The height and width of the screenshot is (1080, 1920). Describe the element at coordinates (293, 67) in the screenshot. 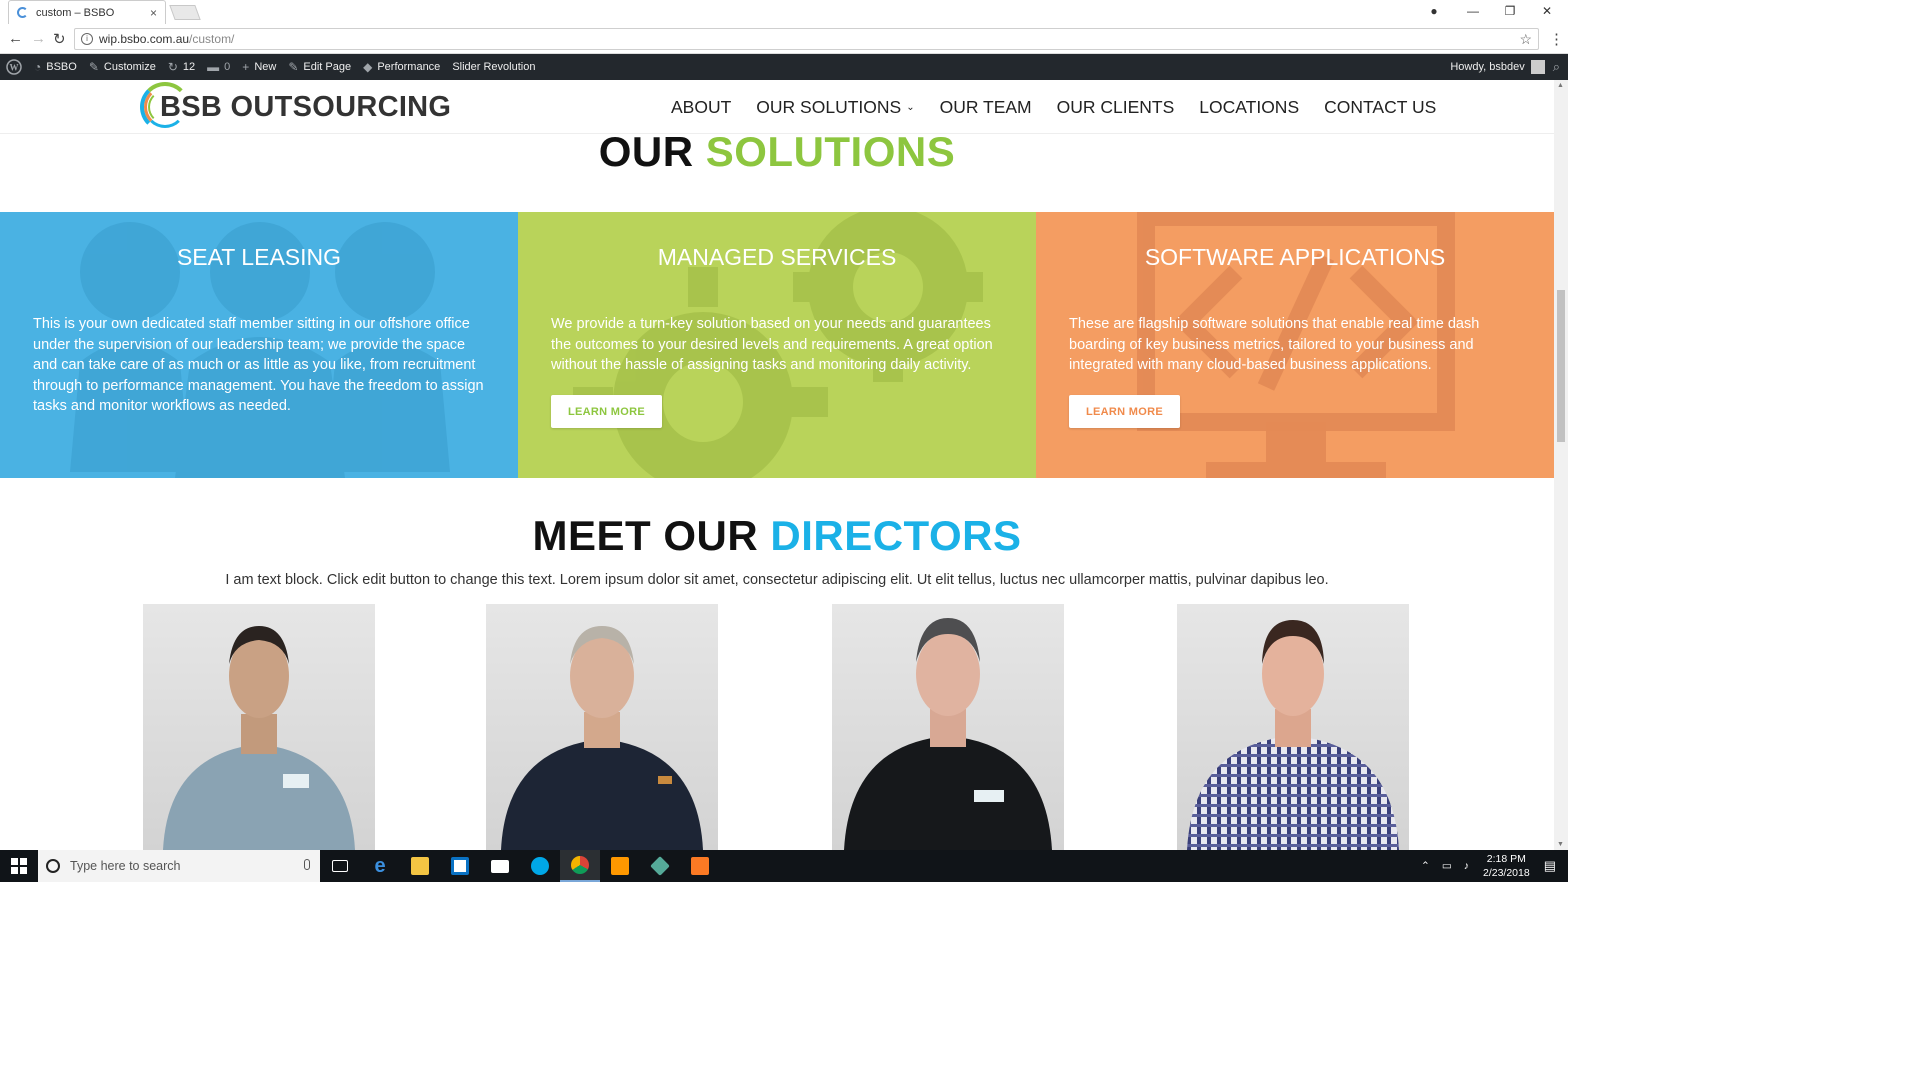

I see `pencil-icon: ✎` at that location.